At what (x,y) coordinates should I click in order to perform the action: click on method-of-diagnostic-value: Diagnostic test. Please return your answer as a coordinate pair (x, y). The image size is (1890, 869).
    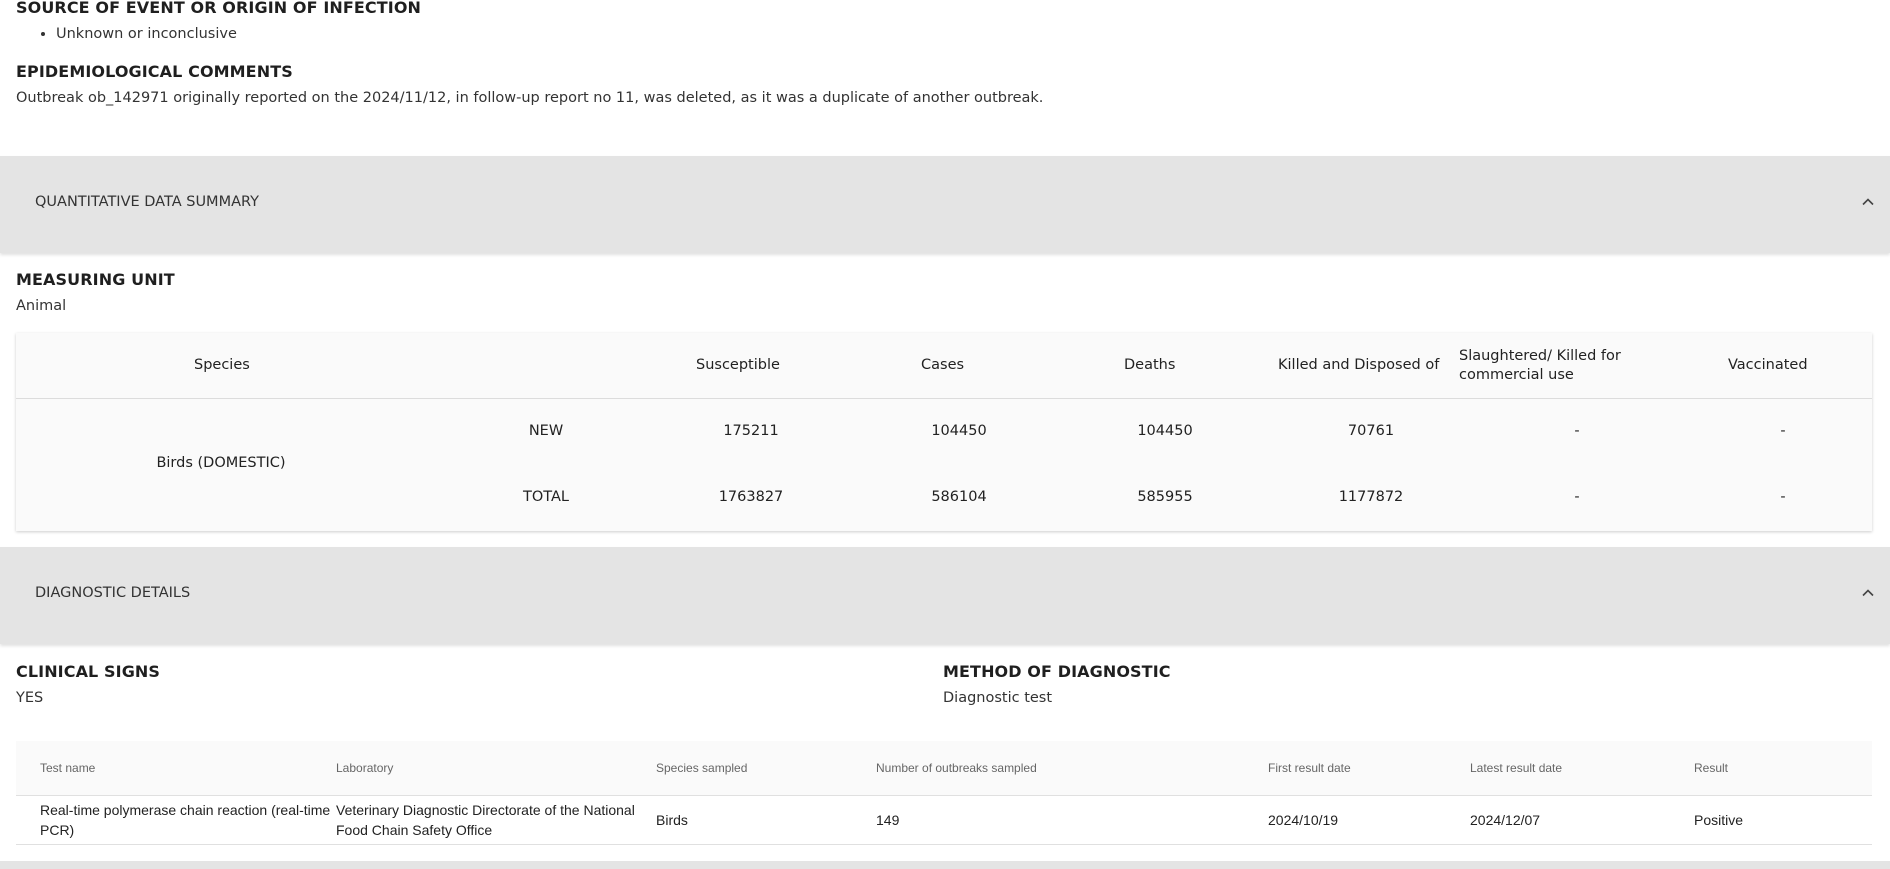
    Looking at the image, I should click on (998, 698).